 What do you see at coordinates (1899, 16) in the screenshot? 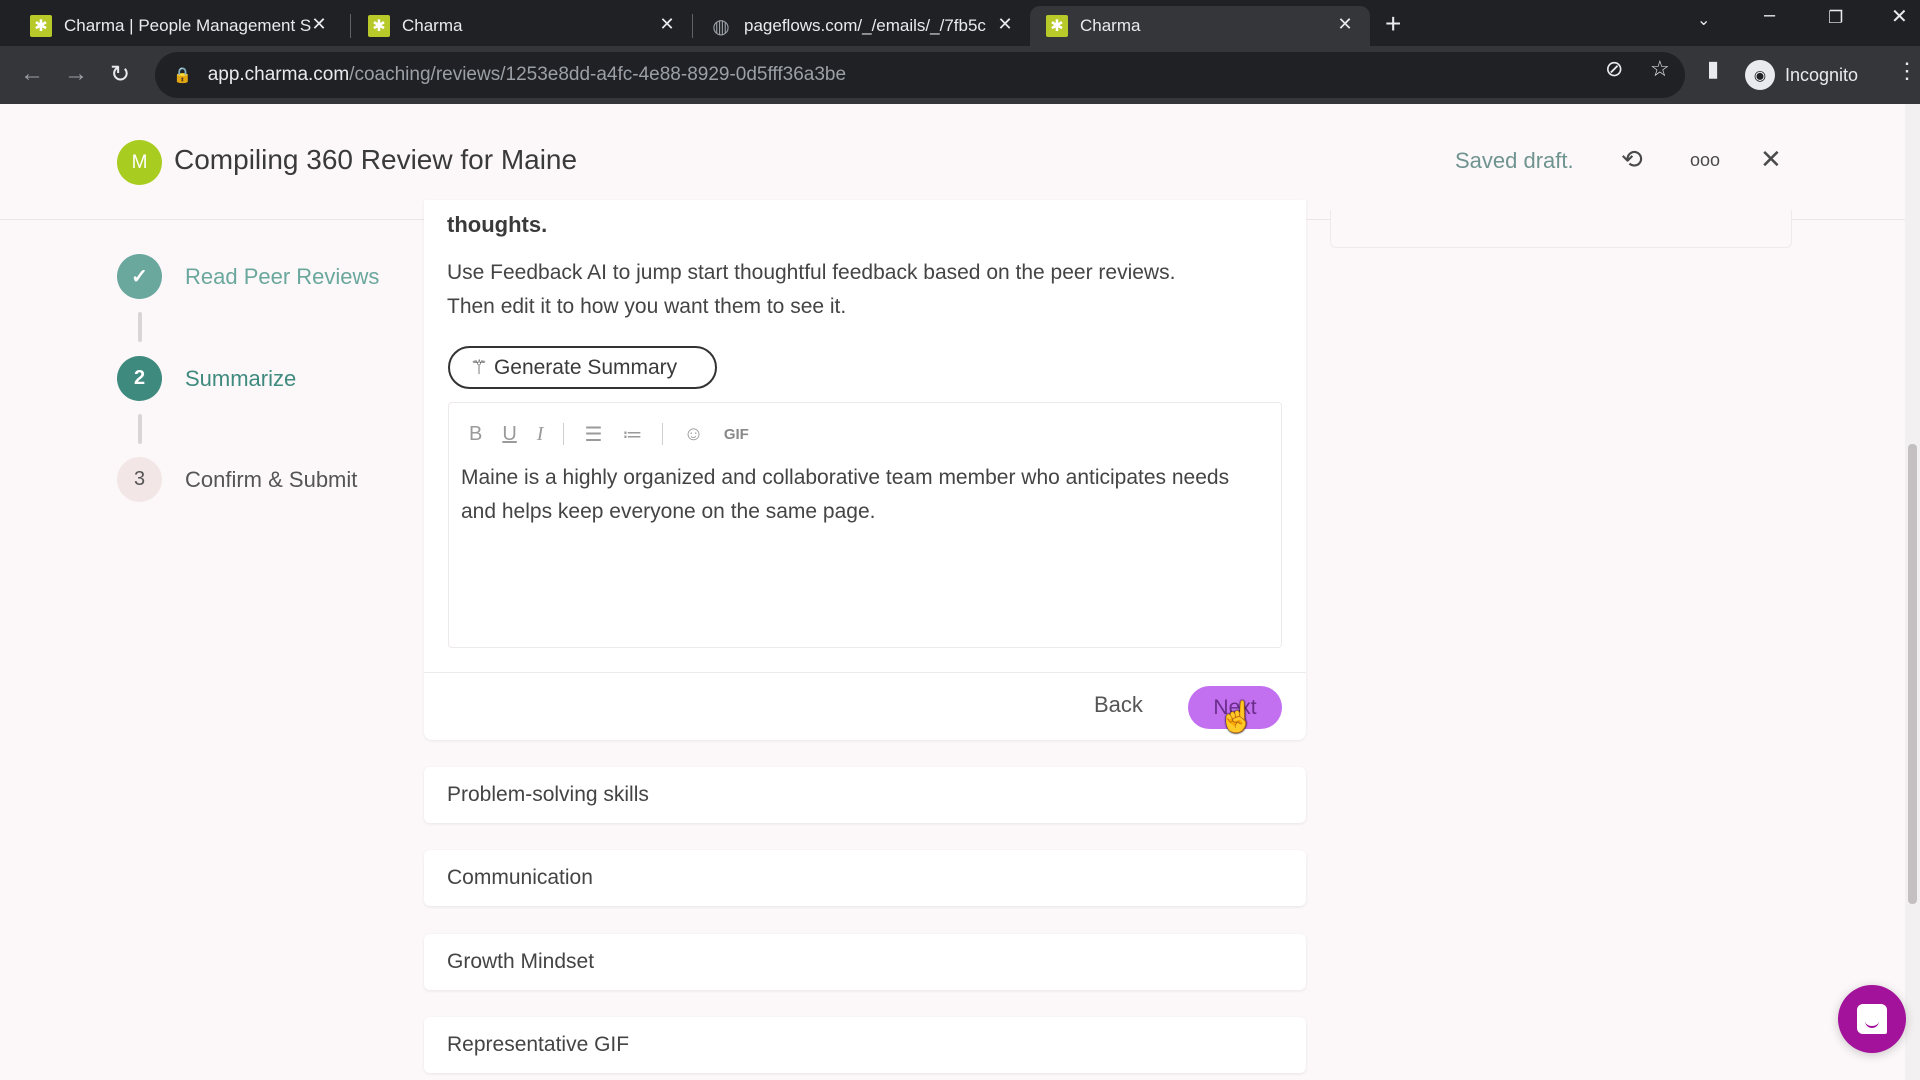
I see `close-window-button: ✕` at bounding box center [1899, 16].